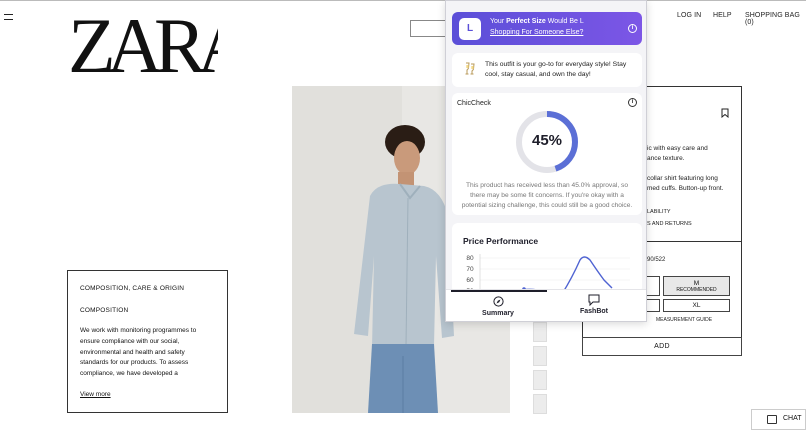 The image size is (806, 430). What do you see at coordinates (498, 313) in the screenshot?
I see `tab-summary-label: Summary` at bounding box center [498, 313].